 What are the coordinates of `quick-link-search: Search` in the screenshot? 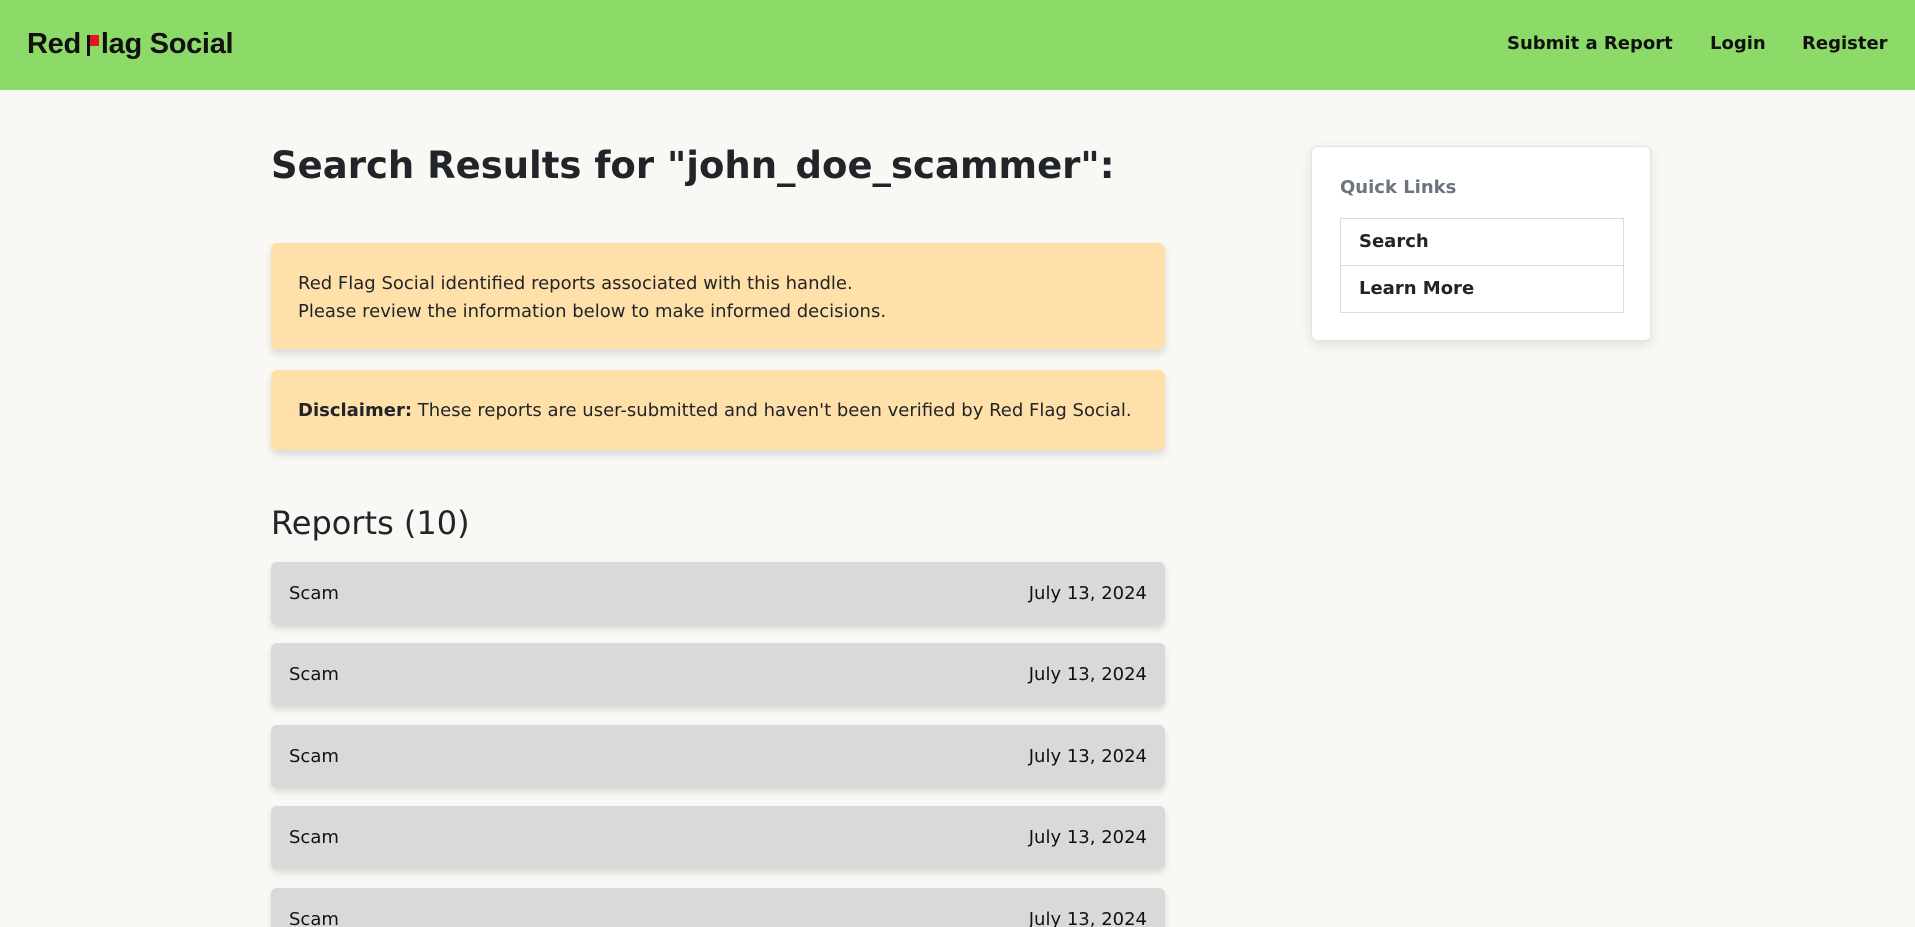 It's located at (1482, 242).